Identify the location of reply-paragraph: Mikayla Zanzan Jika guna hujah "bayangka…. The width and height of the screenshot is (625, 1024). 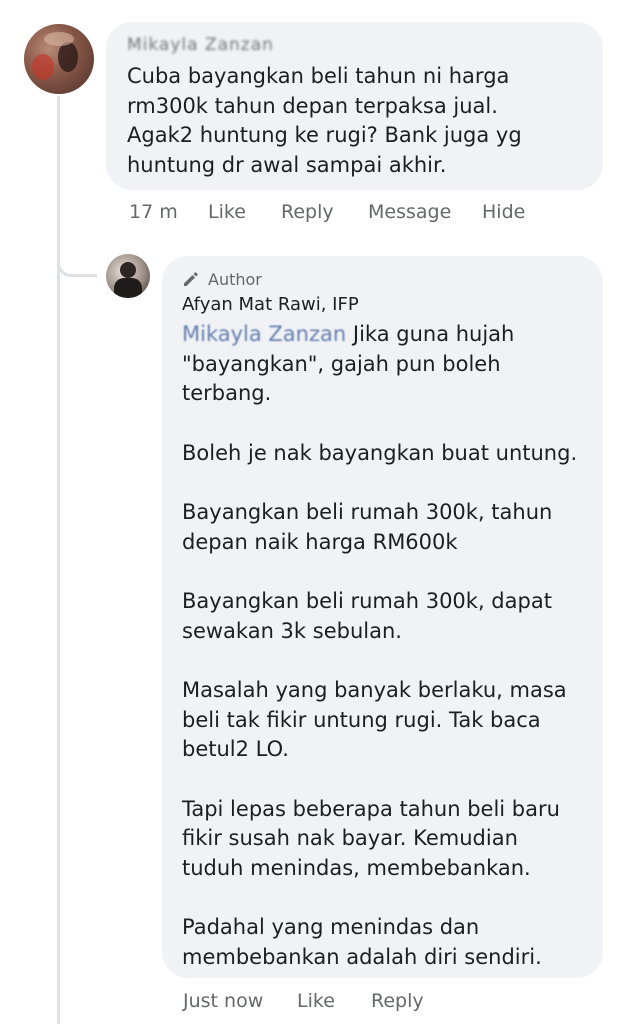
(348, 363).